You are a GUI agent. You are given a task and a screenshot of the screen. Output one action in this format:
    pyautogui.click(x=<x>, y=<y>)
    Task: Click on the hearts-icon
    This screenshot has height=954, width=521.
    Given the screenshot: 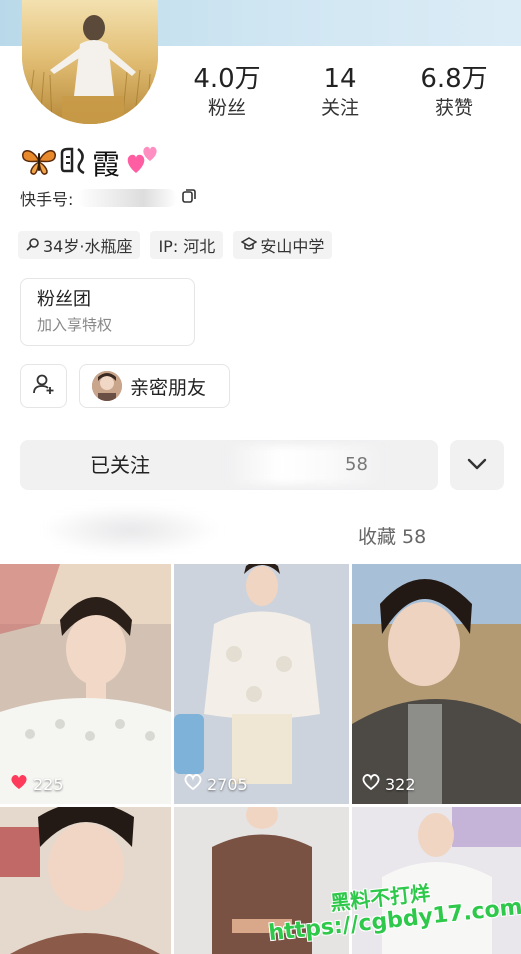 What is the action you would take?
    pyautogui.click(x=143, y=163)
    